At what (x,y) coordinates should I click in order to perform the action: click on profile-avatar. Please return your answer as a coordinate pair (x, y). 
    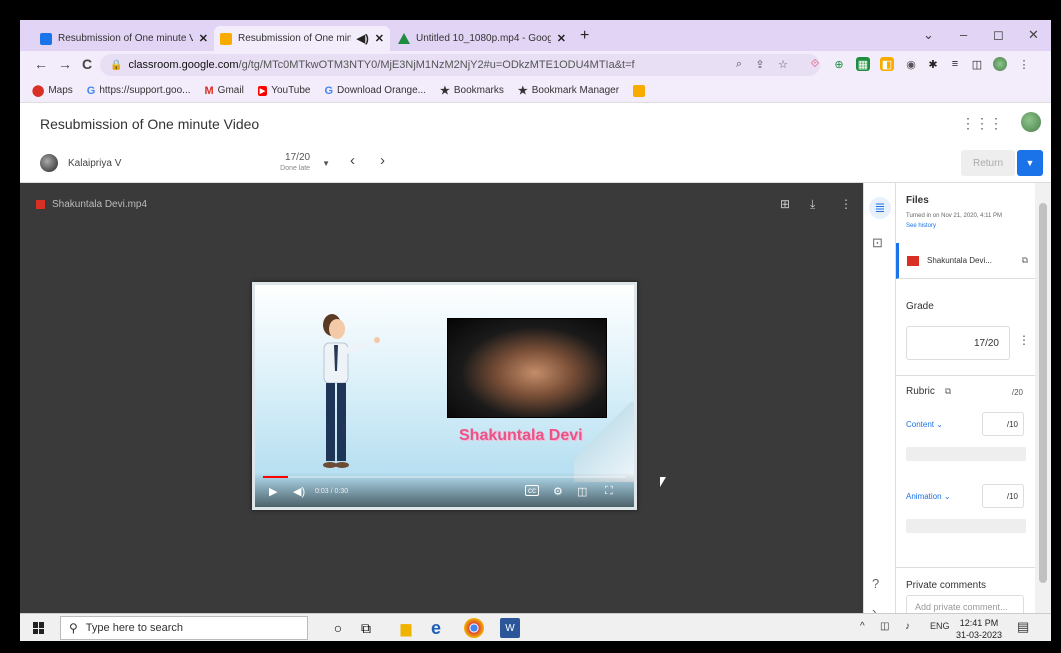
    Looking at the image, I should click on (1000, 64).